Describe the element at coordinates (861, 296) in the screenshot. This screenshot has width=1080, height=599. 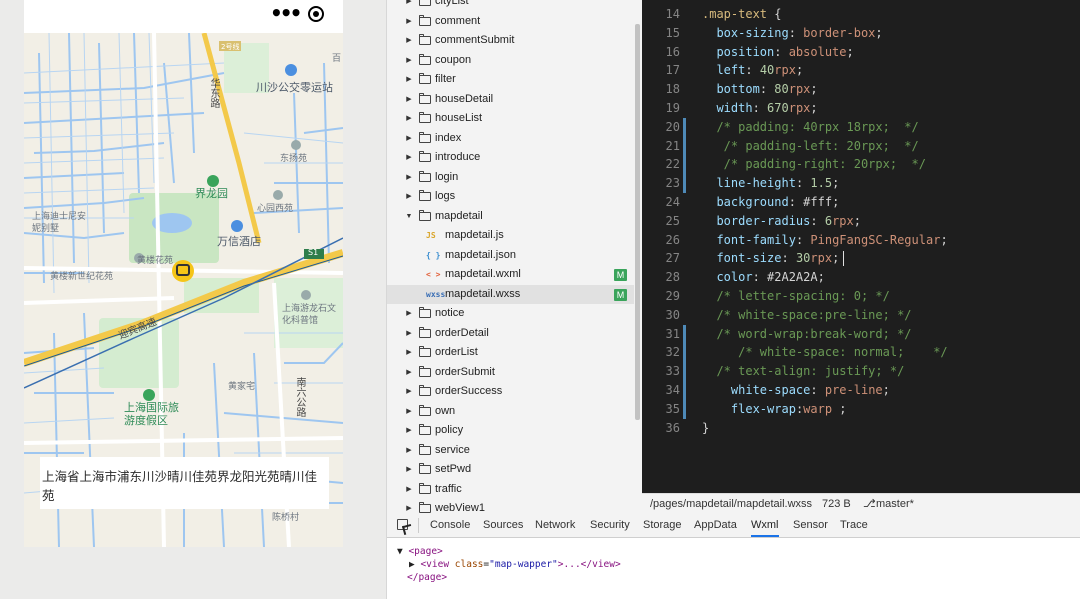
I see `code-line: 29 /* letter-spacing: 0; */` at that location.